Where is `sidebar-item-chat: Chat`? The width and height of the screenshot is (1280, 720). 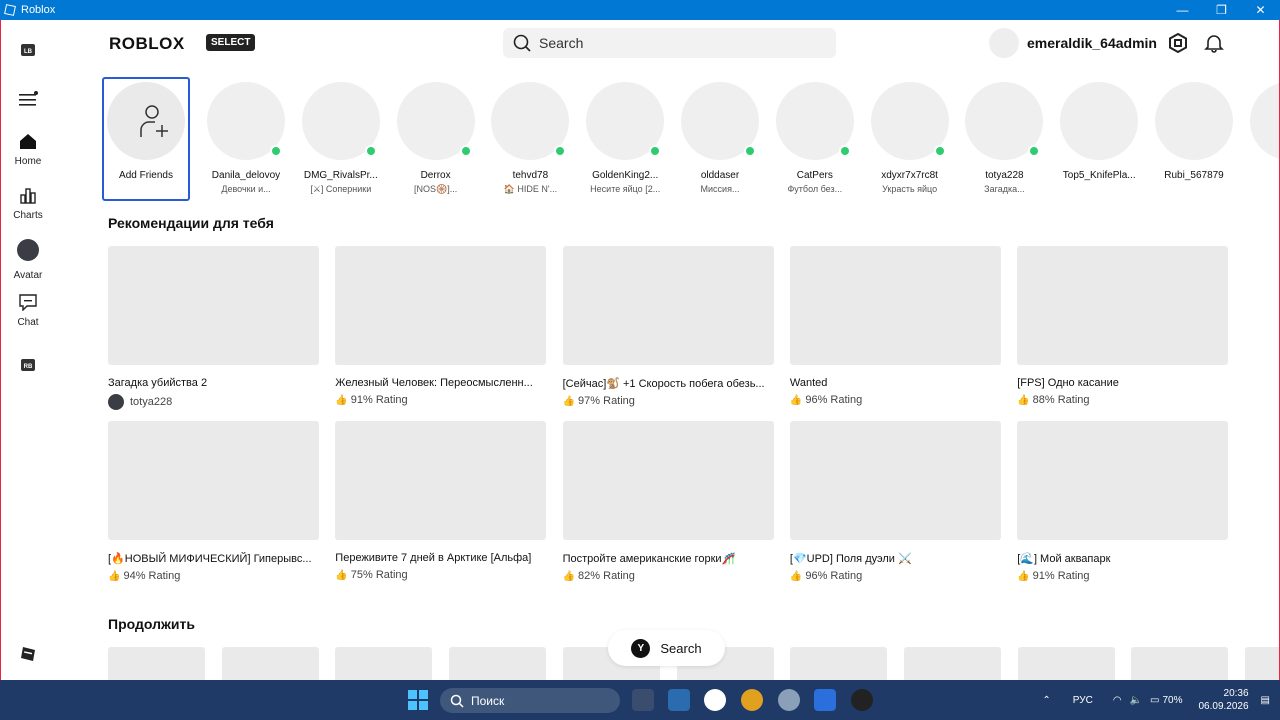 sidebar-item-chat: Chat is located at coordinates (28, 311).